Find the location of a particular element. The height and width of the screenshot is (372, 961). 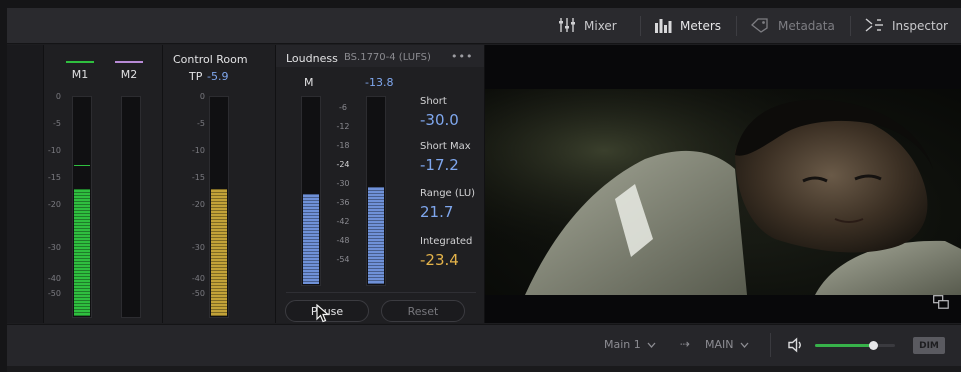

destination-selector: MAIN is located at coordinates (727, 344).